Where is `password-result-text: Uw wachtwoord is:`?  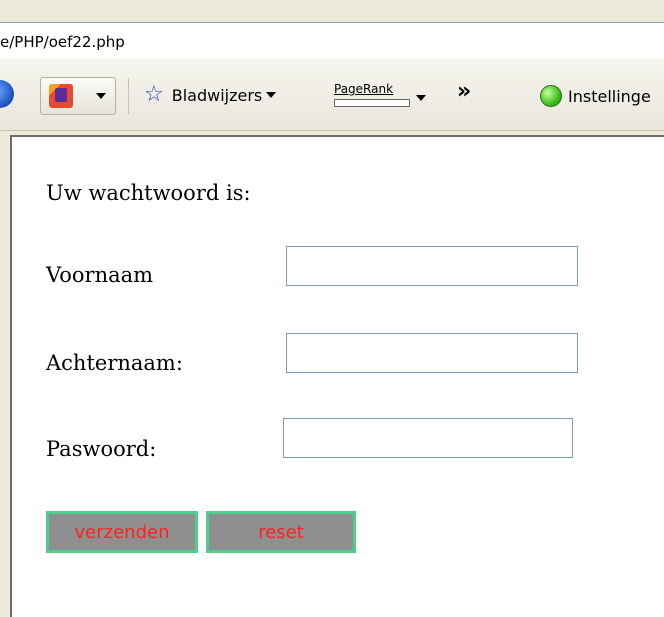
password-result-text: Uw wachtwoord is: is located at coordinates (148, 193).